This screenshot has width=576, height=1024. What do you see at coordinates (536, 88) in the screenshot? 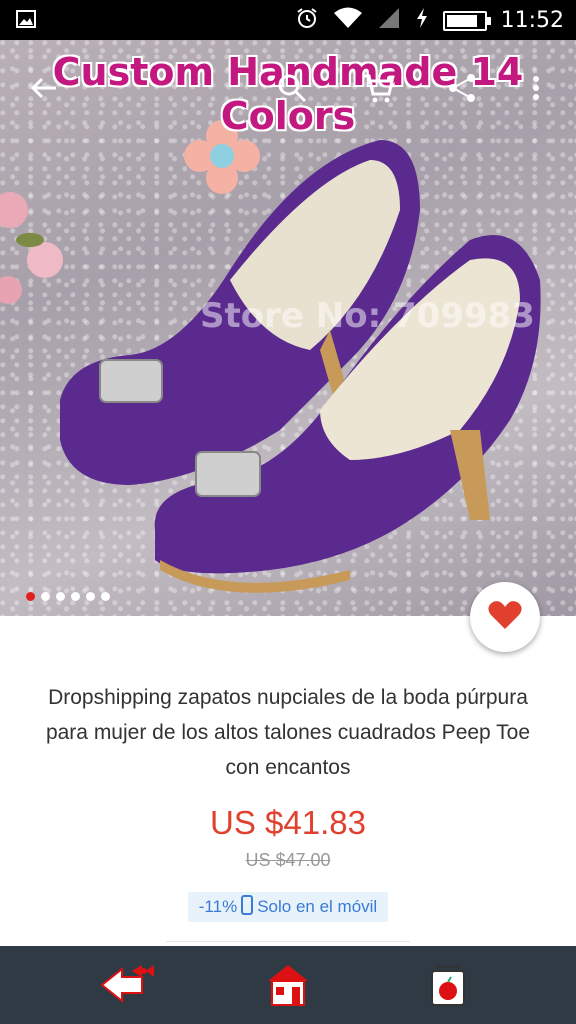
I see `more-icon` at bounding box center [536, 88].